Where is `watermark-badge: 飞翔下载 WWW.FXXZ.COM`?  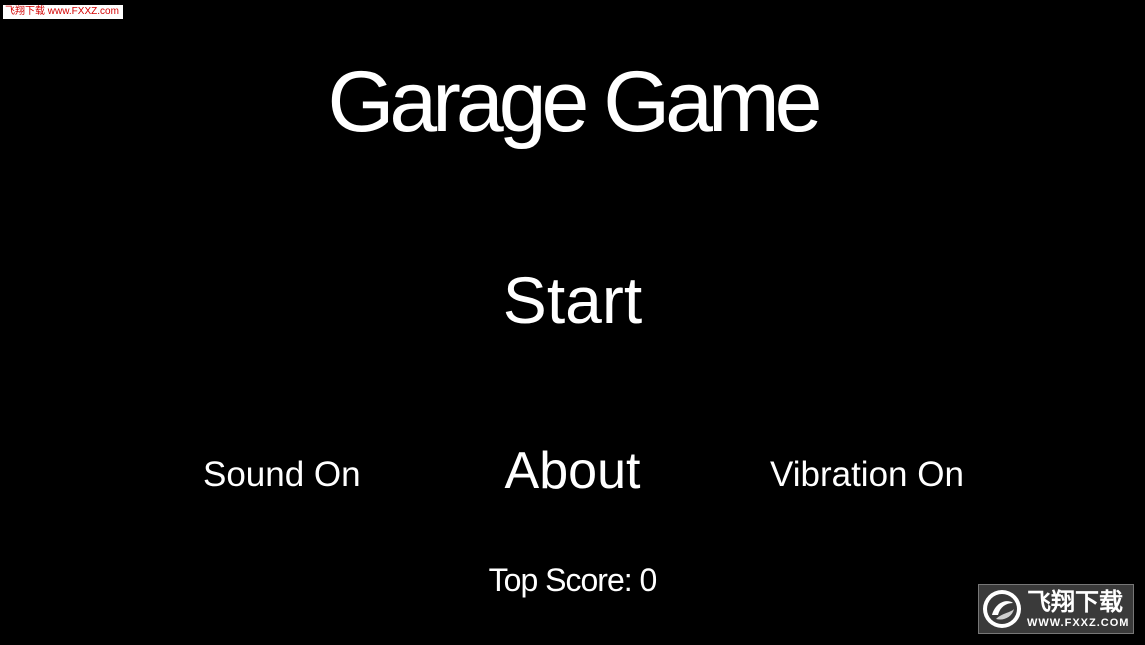
watermark-badge: 飞翔下载 WWW.FXXZ.COM is located at coordinates (1056, 609).